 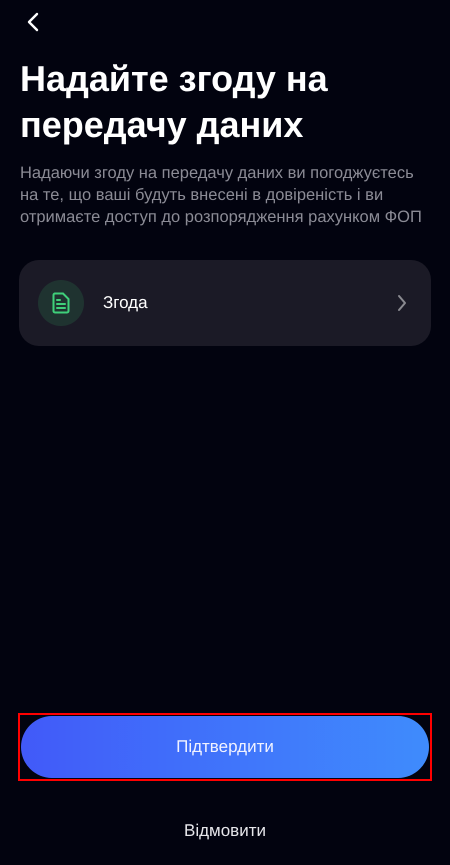 I want to click on back-icon, so click(x=33, y=22).